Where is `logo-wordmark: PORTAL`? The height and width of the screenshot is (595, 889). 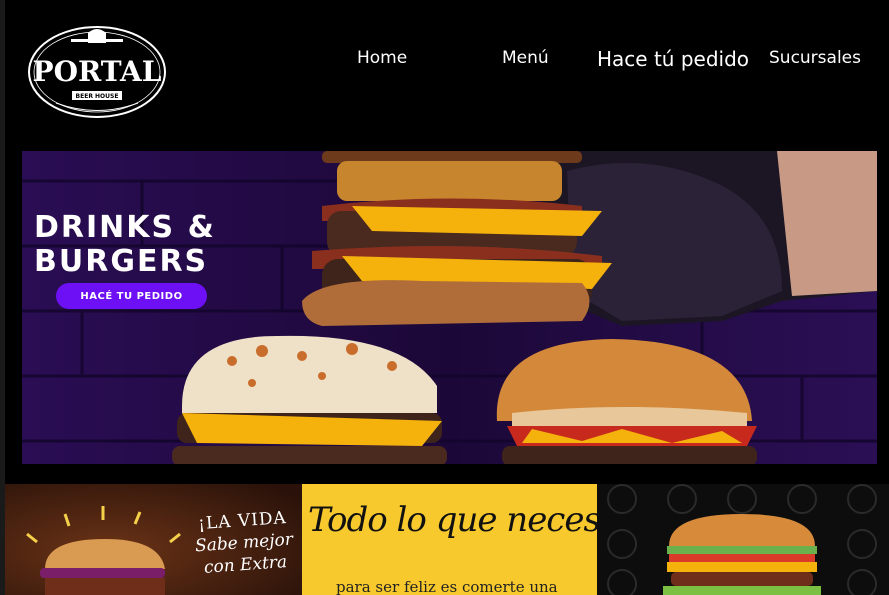
logo-wordmark: PORTAL is located at coordinates (97, 71).